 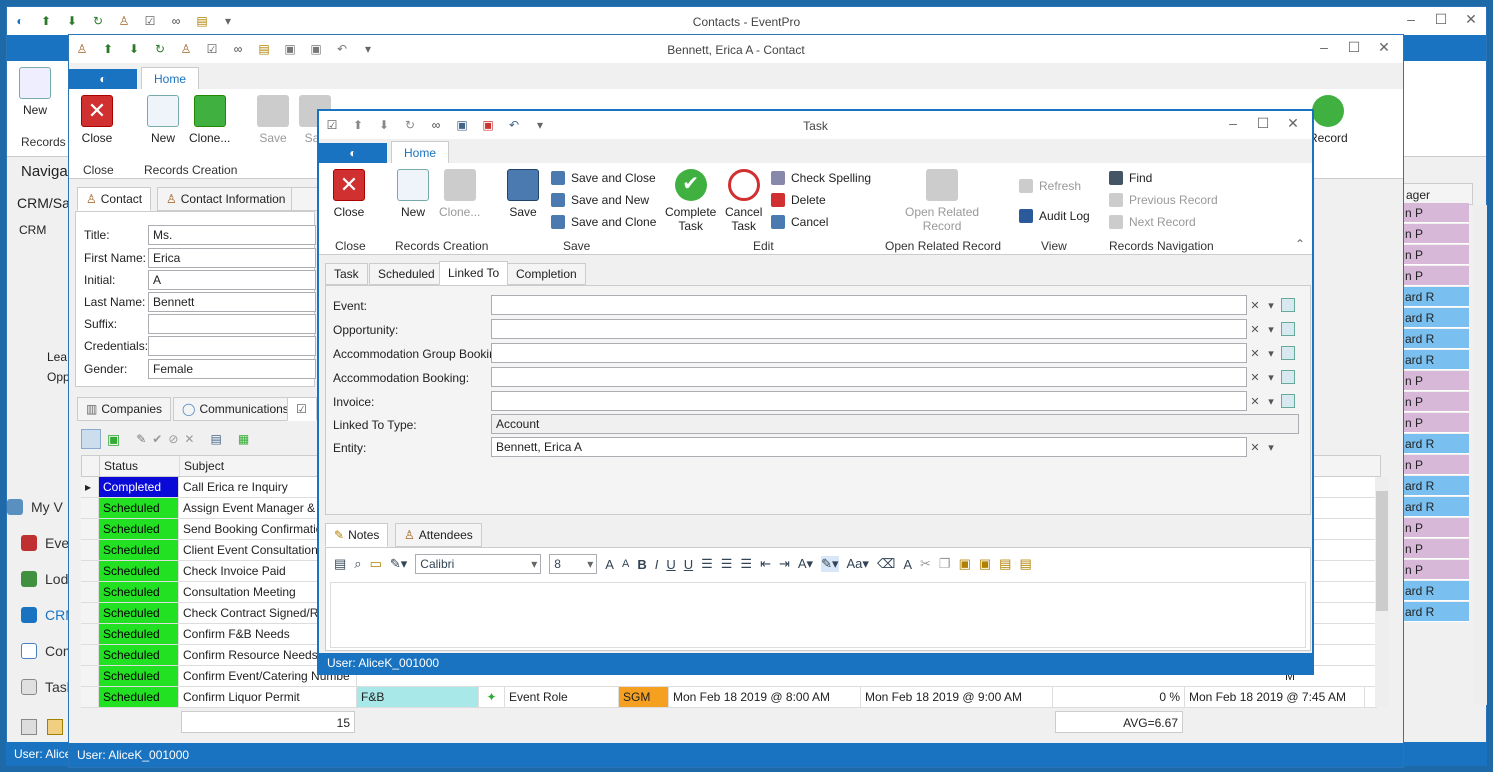 What do you see at coordinates (942, 201) in the screenshot?
I see `open-related-button: Open Related Record` at bounding box center [942, 201].